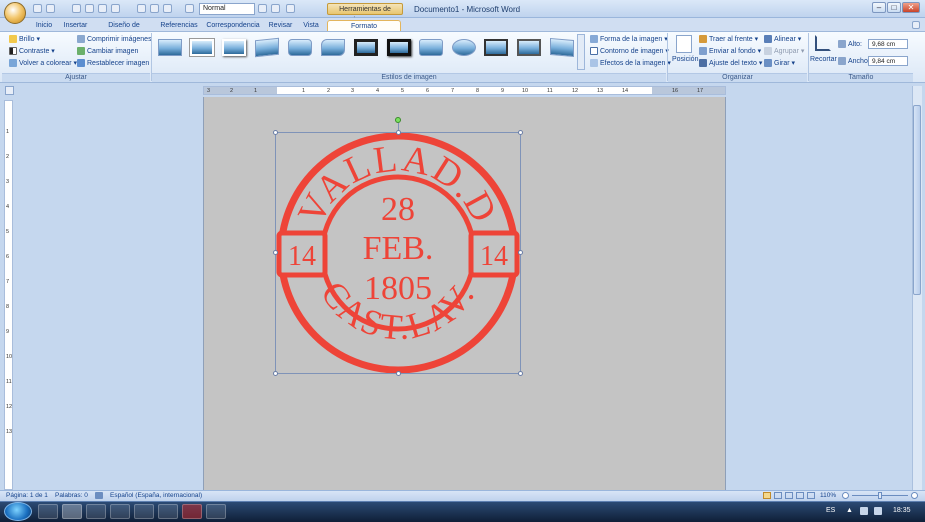 The width and height of the screenshot is (925, 522). Describe the element at coordinates (71, 495) in the screenshot. I see `word-count: Palabras: 0` at that location.